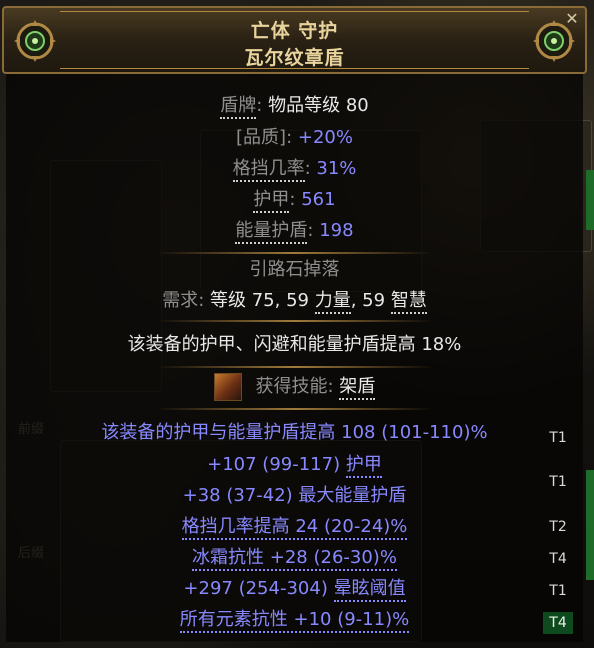  Describe the element at coordinates (274, 464) in the screenshot. I see `mod-text: +107 (99-117)` at that location.